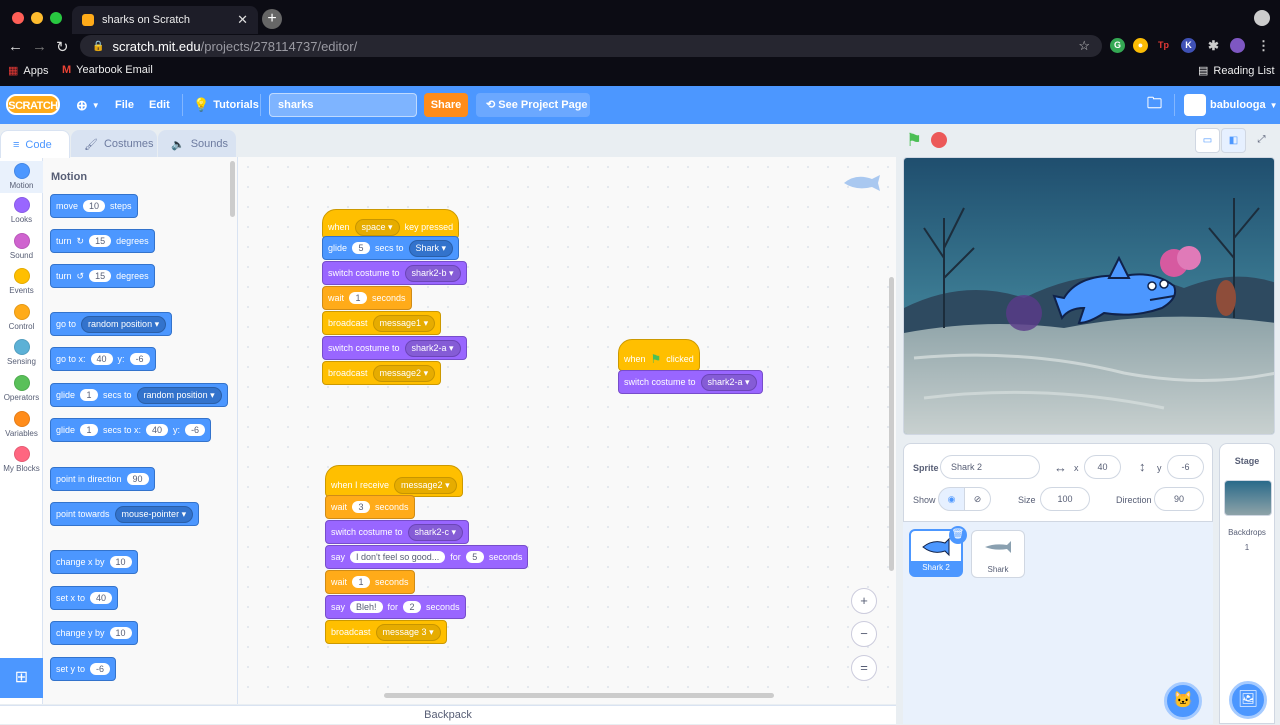 This screenshot has width=1280, height=725. I want to click on file-menu: File, so click(124, 105).